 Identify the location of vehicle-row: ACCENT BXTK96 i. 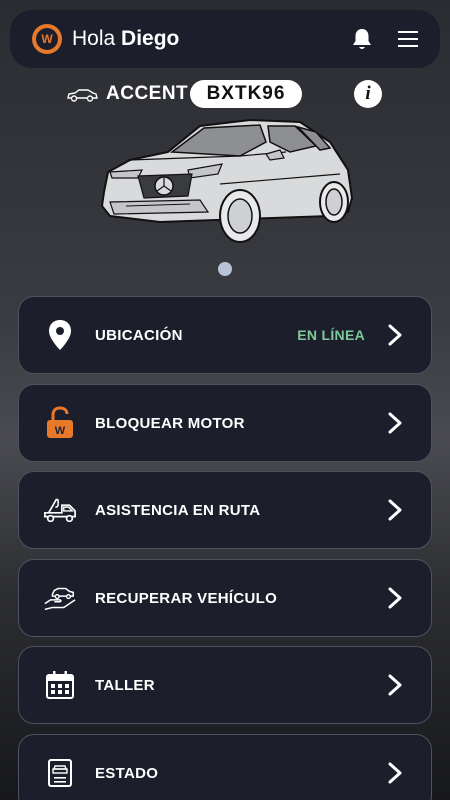
(225, 95).